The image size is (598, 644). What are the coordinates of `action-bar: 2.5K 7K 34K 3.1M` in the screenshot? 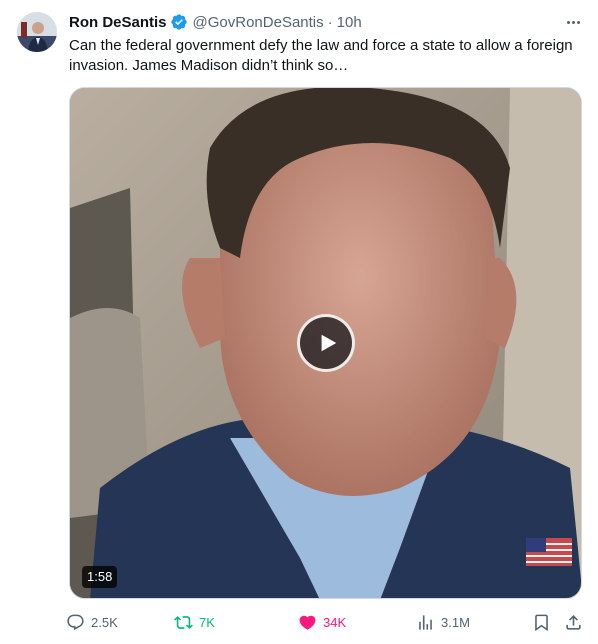 It's located at (326, 622).